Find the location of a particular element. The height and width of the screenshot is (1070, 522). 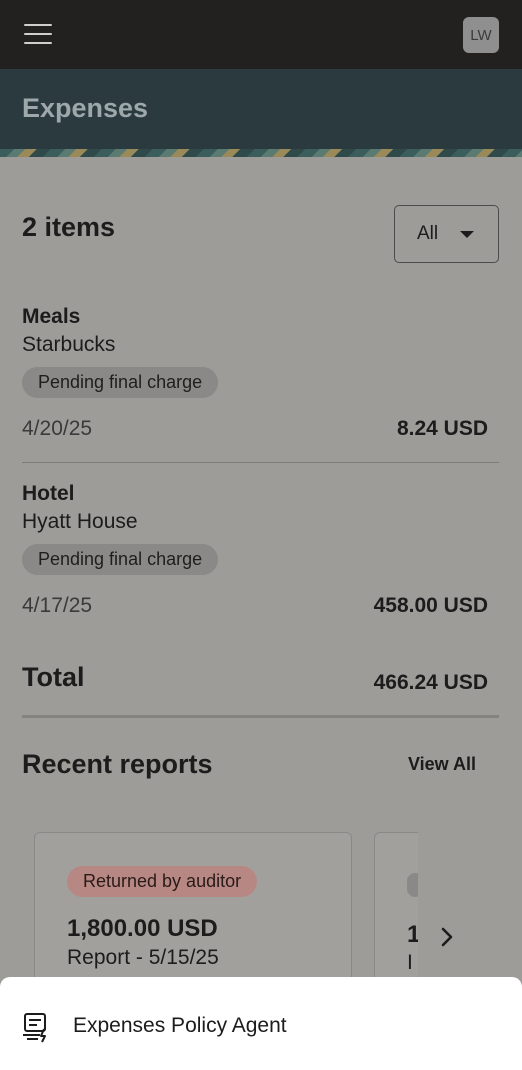

total-label: Total is located at coordinates (53, 677).